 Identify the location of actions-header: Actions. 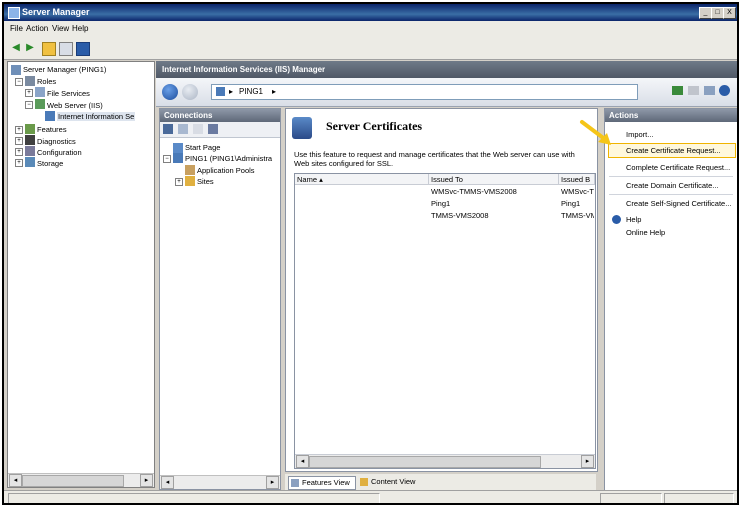
(671, 115).